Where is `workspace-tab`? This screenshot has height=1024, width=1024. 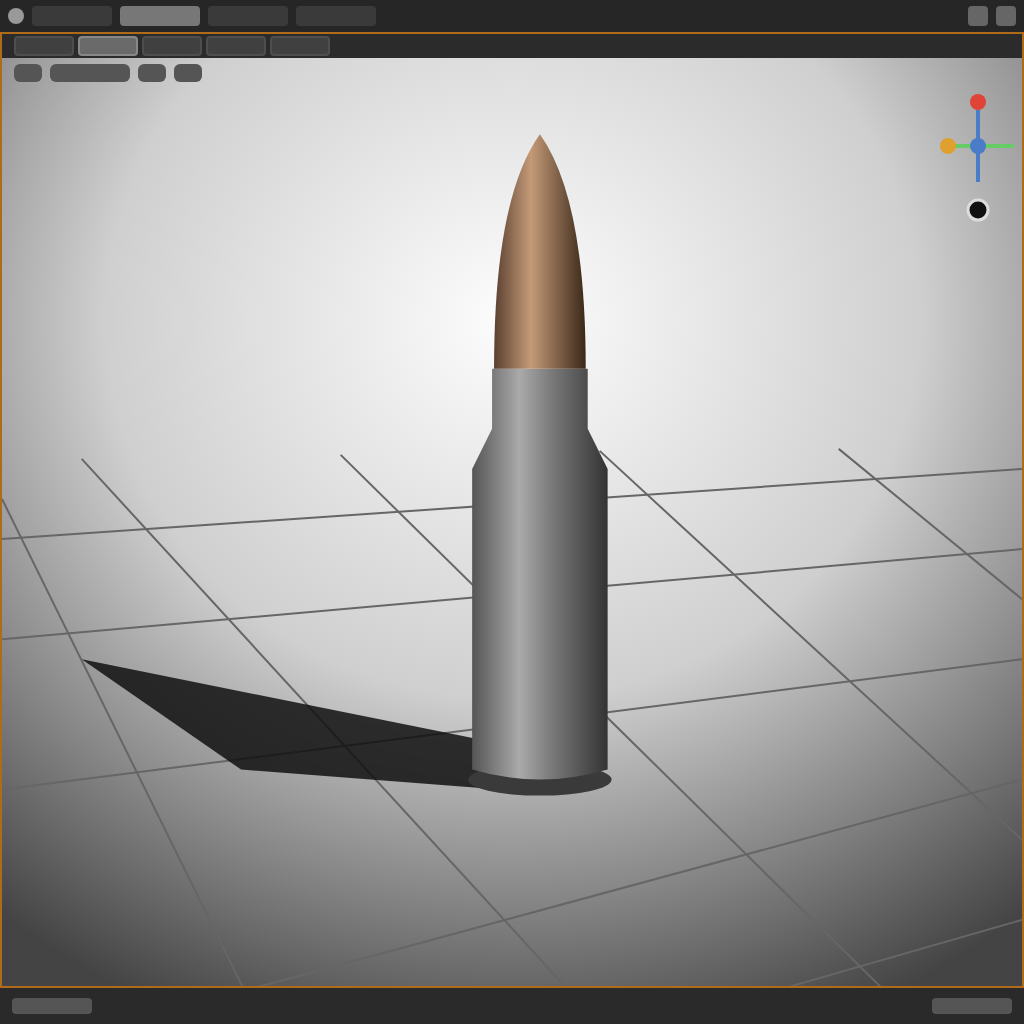 workspace-tab is located at coordinates (160, 16).